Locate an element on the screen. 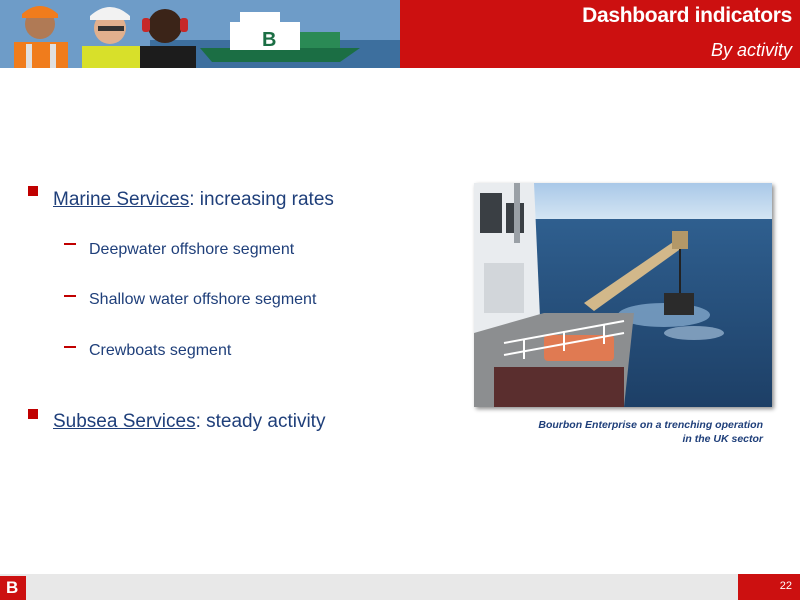 The height and width of the screenshot is (600, 800). subsea-services-link: Subsea Services is located at coordinates (124, 421).